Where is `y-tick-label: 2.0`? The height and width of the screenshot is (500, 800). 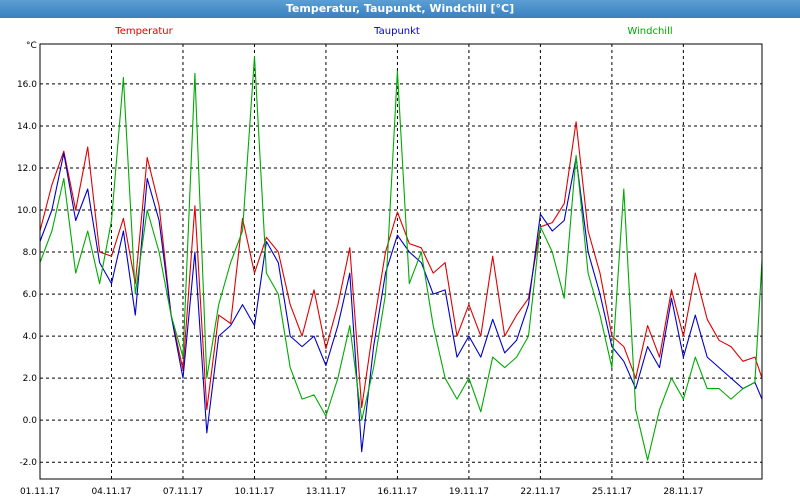 y-tick-label: 2.0 is located at coordinates (30, 379).